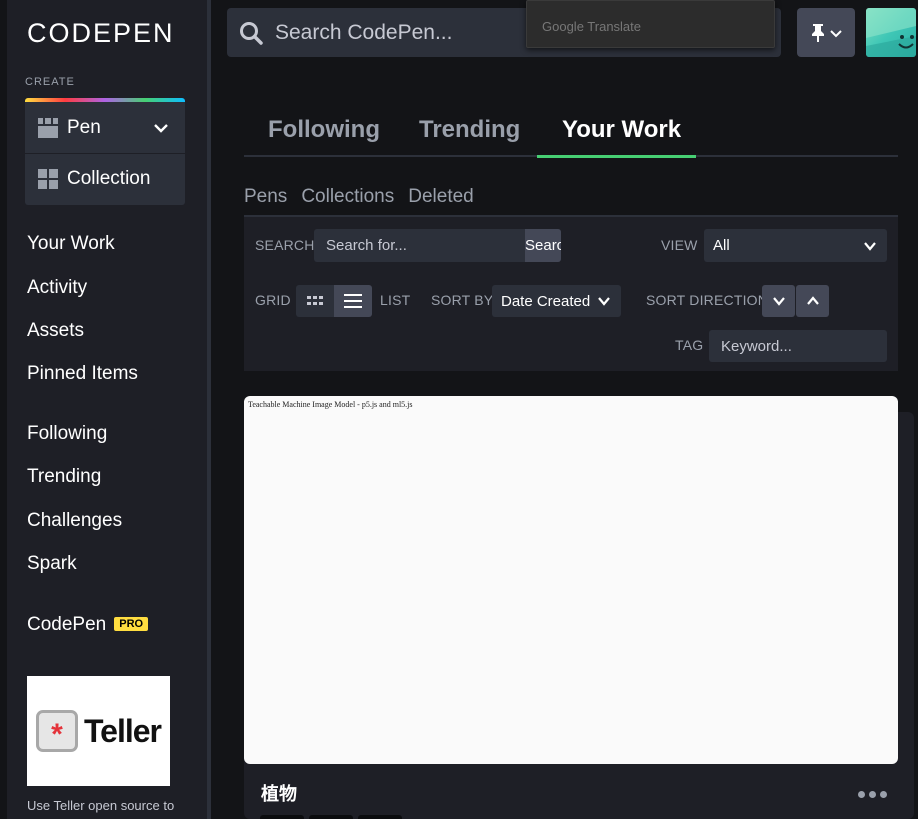 Image resolution: width=918 pixels, height=819 pixels. I want to click on grid-view-button, so click(315, 301).